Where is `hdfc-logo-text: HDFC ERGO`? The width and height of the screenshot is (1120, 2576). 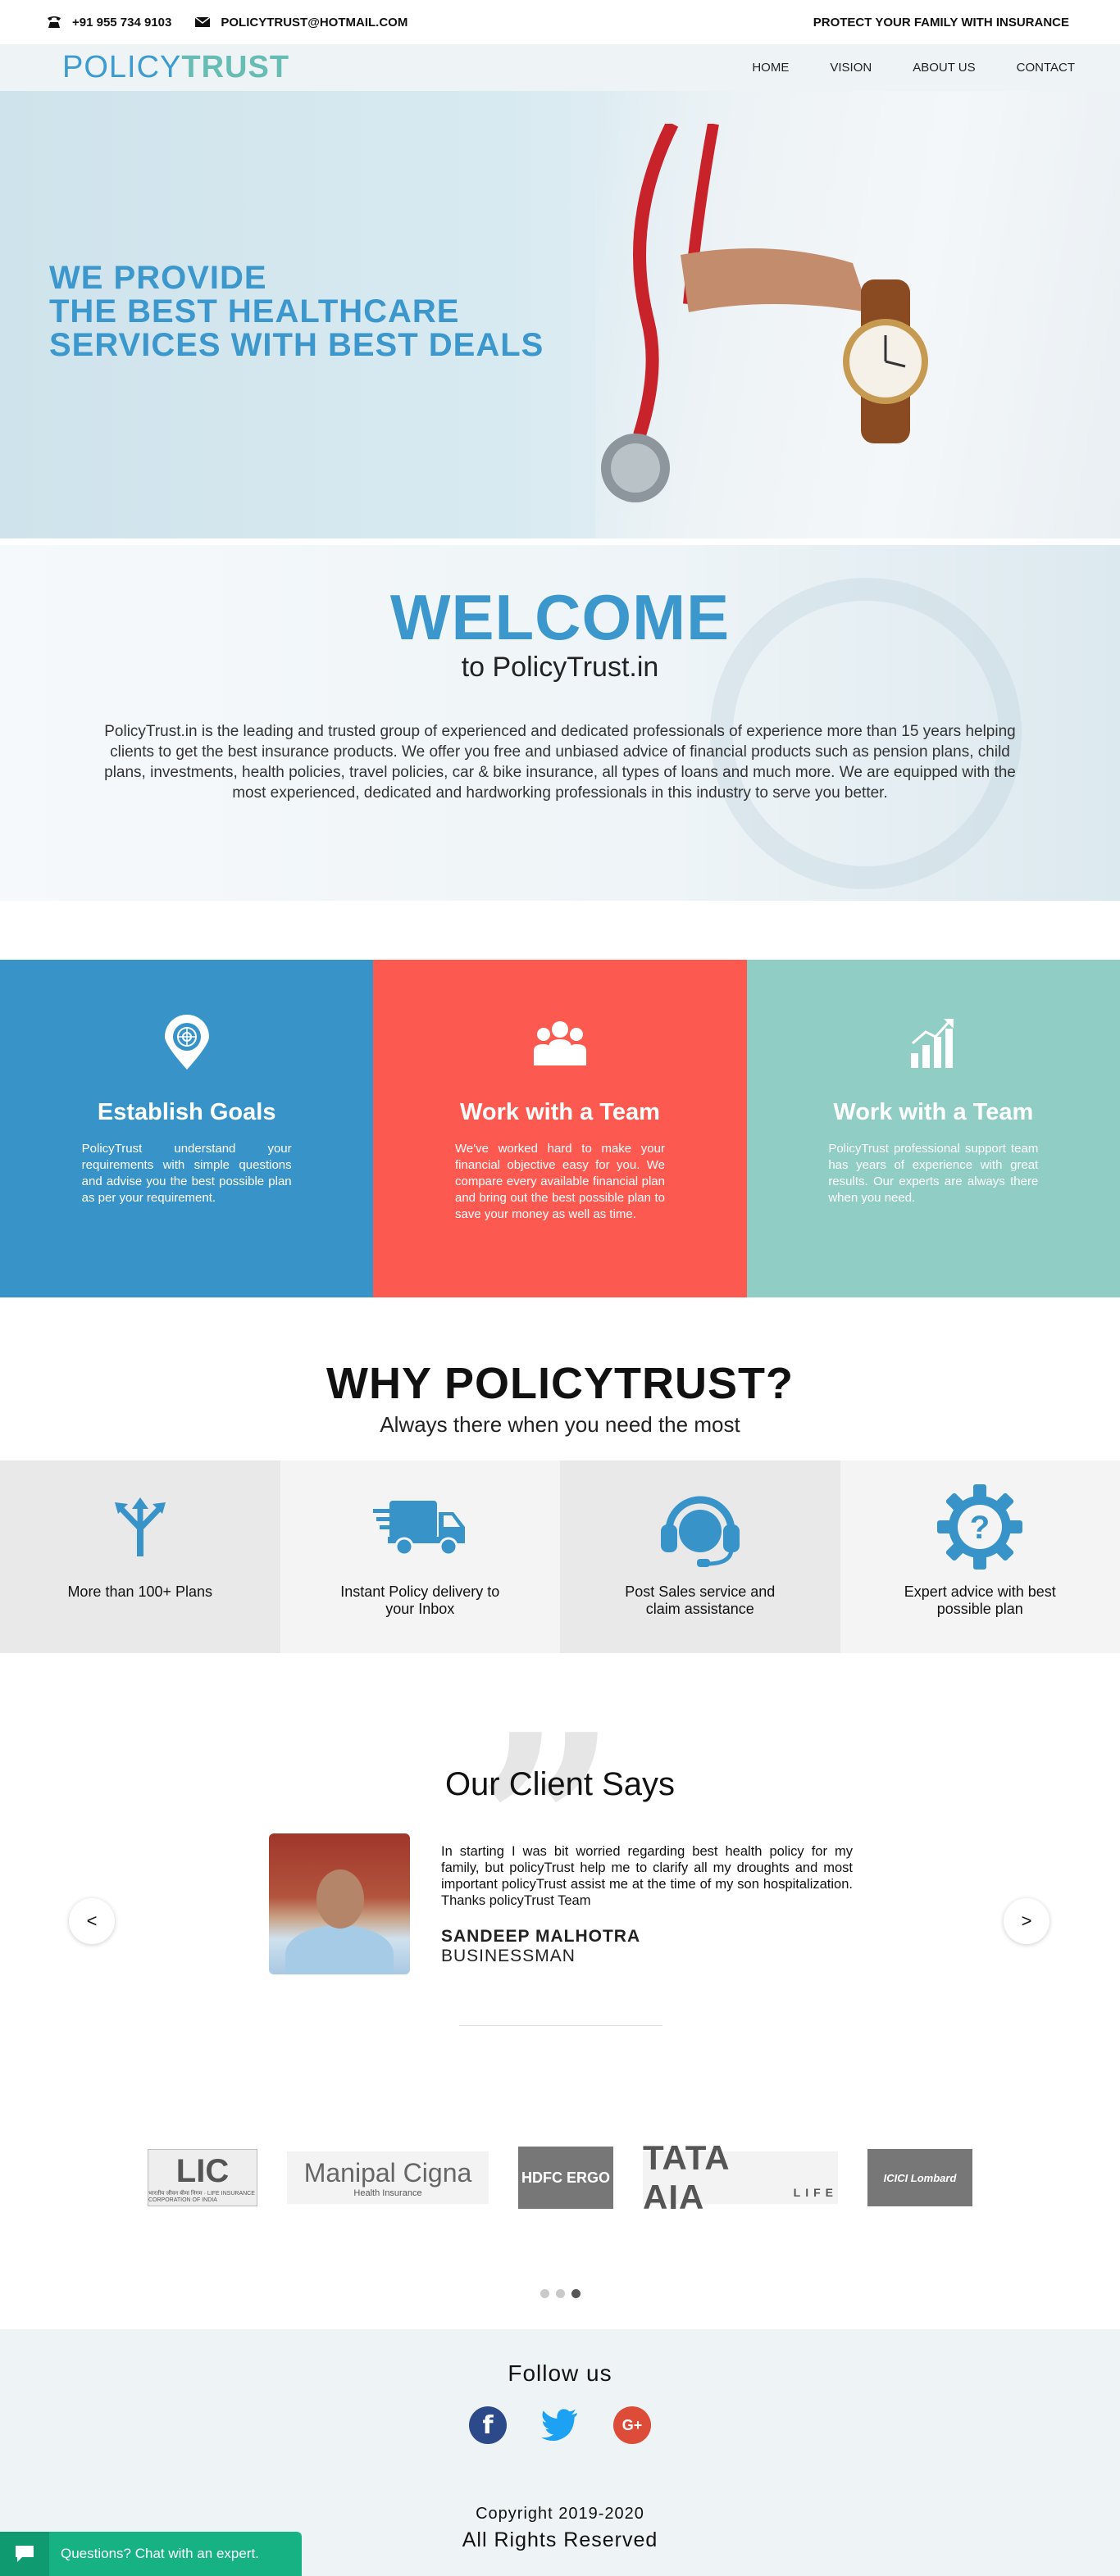
hdfc-logo-text: HDFC ERGO is located at coordinates (565, 2177).